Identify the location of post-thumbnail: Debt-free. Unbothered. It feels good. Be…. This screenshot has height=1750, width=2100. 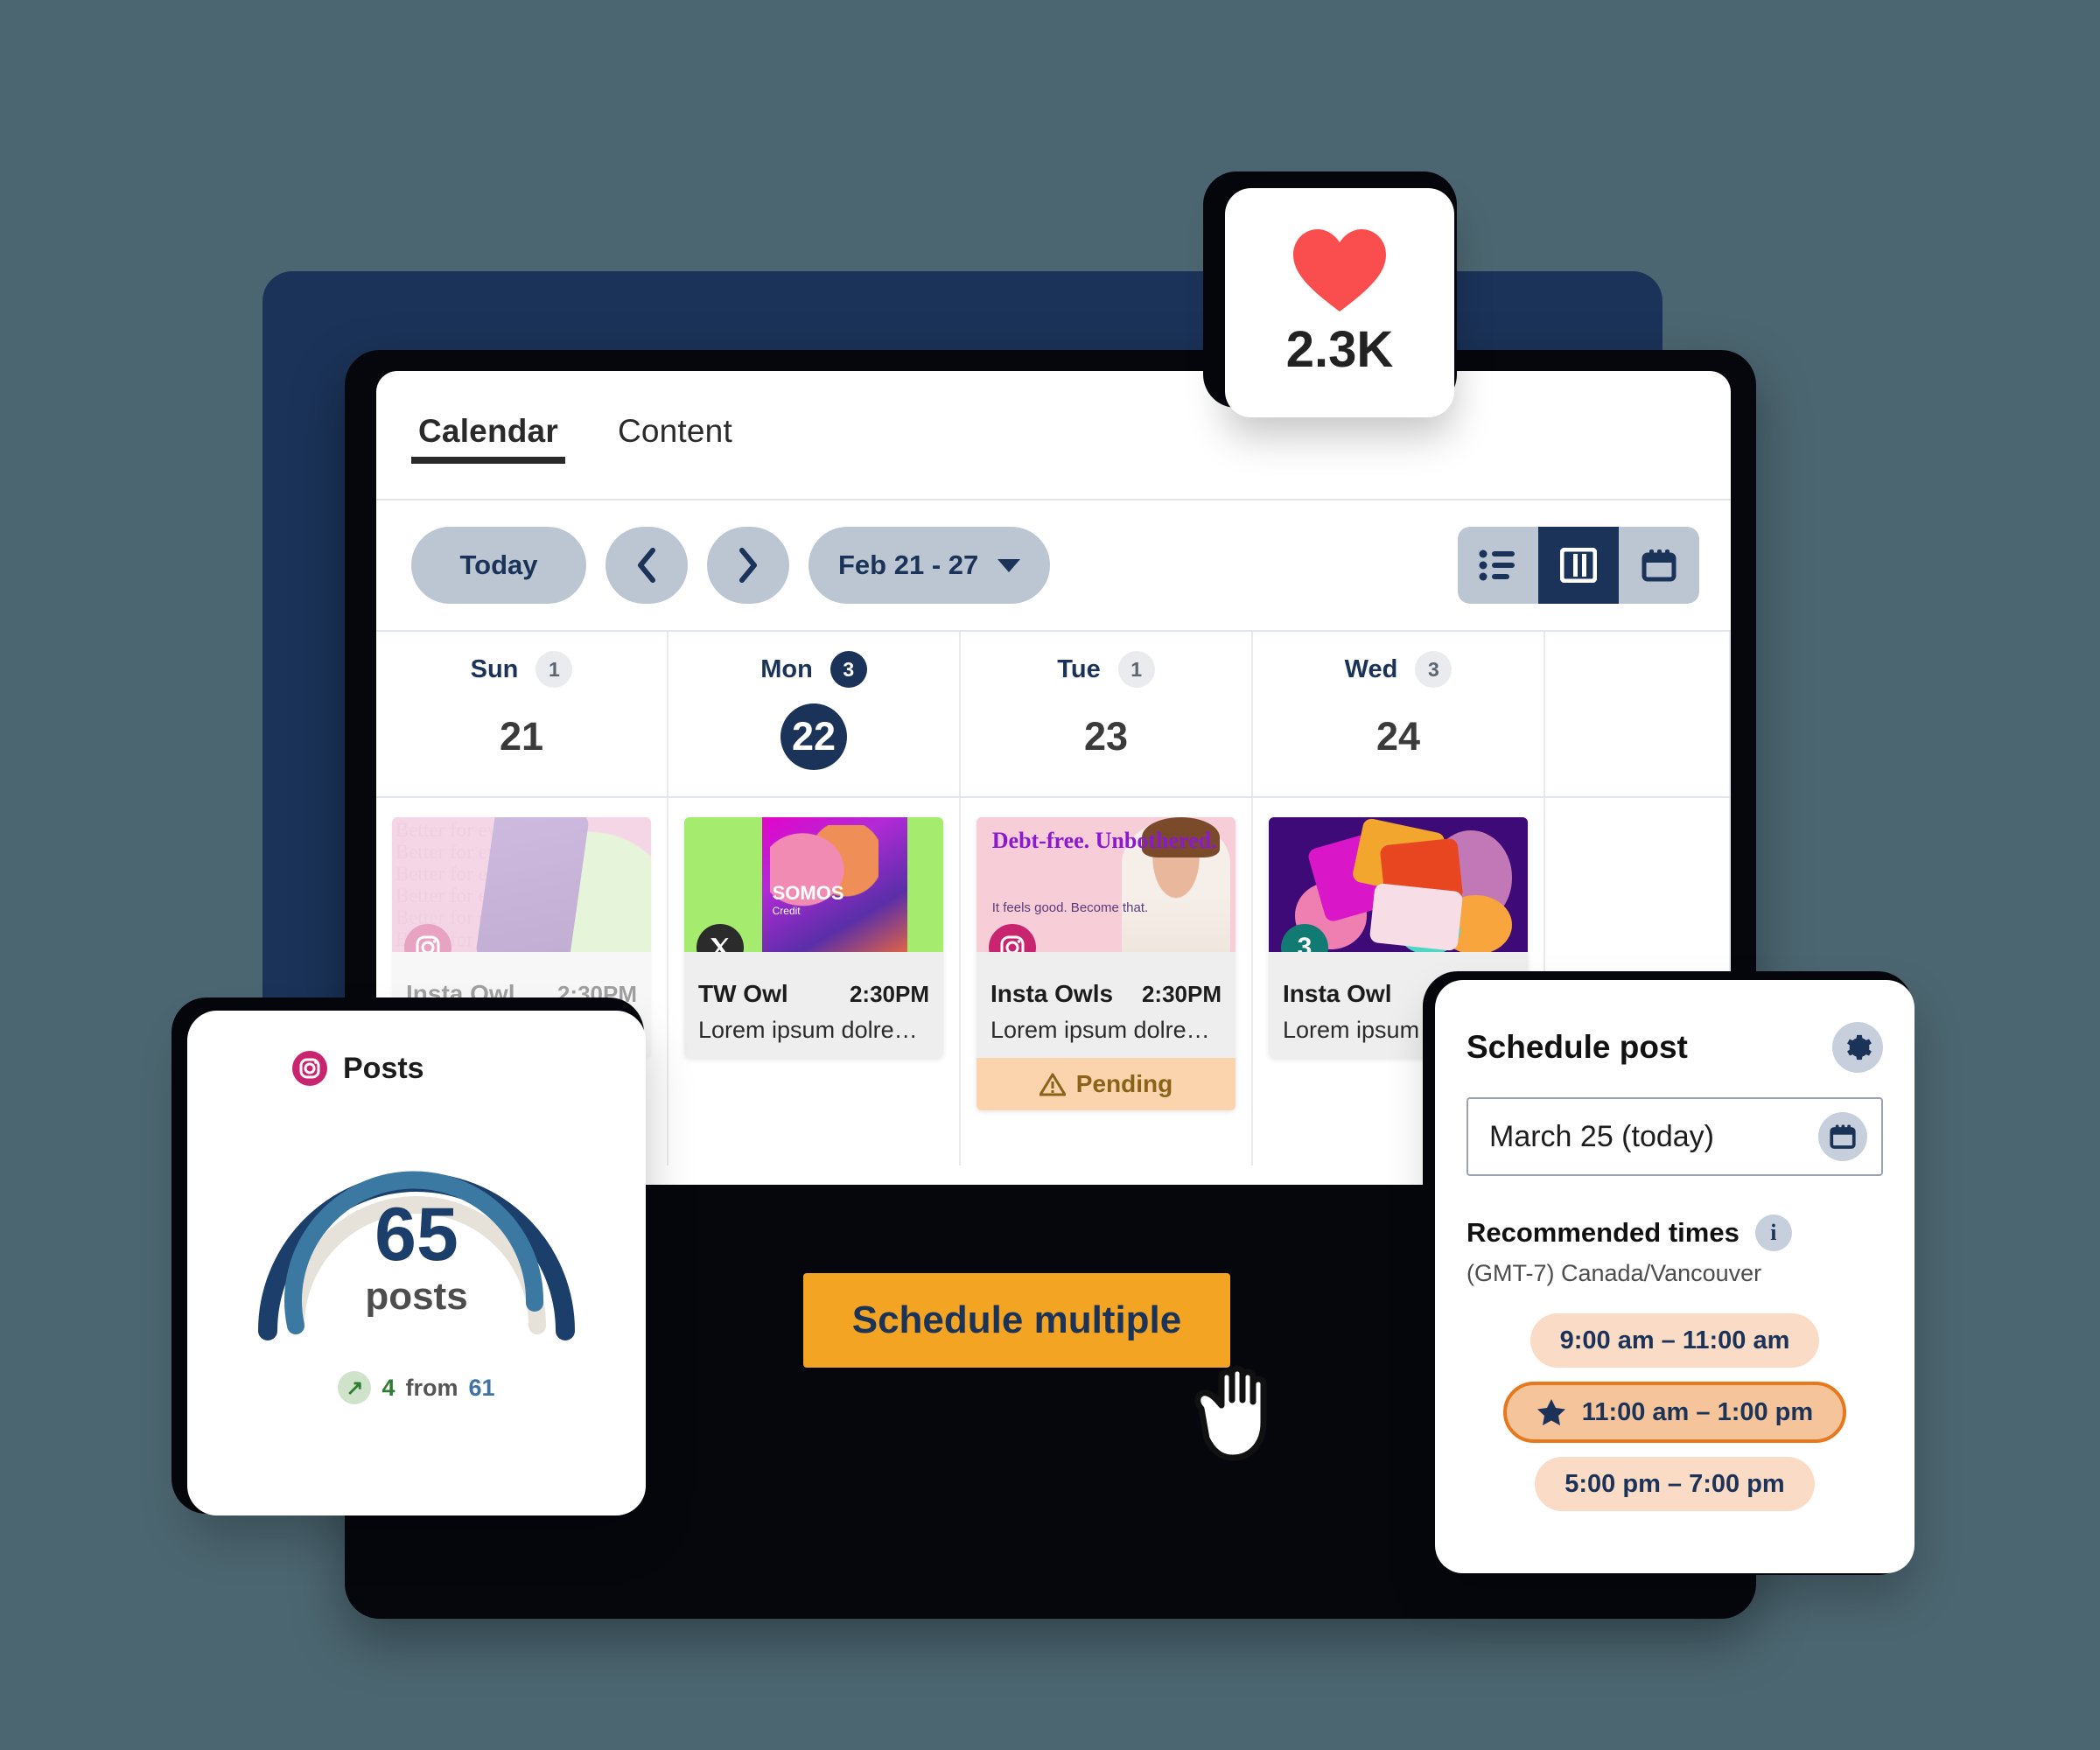
(1106, 884).